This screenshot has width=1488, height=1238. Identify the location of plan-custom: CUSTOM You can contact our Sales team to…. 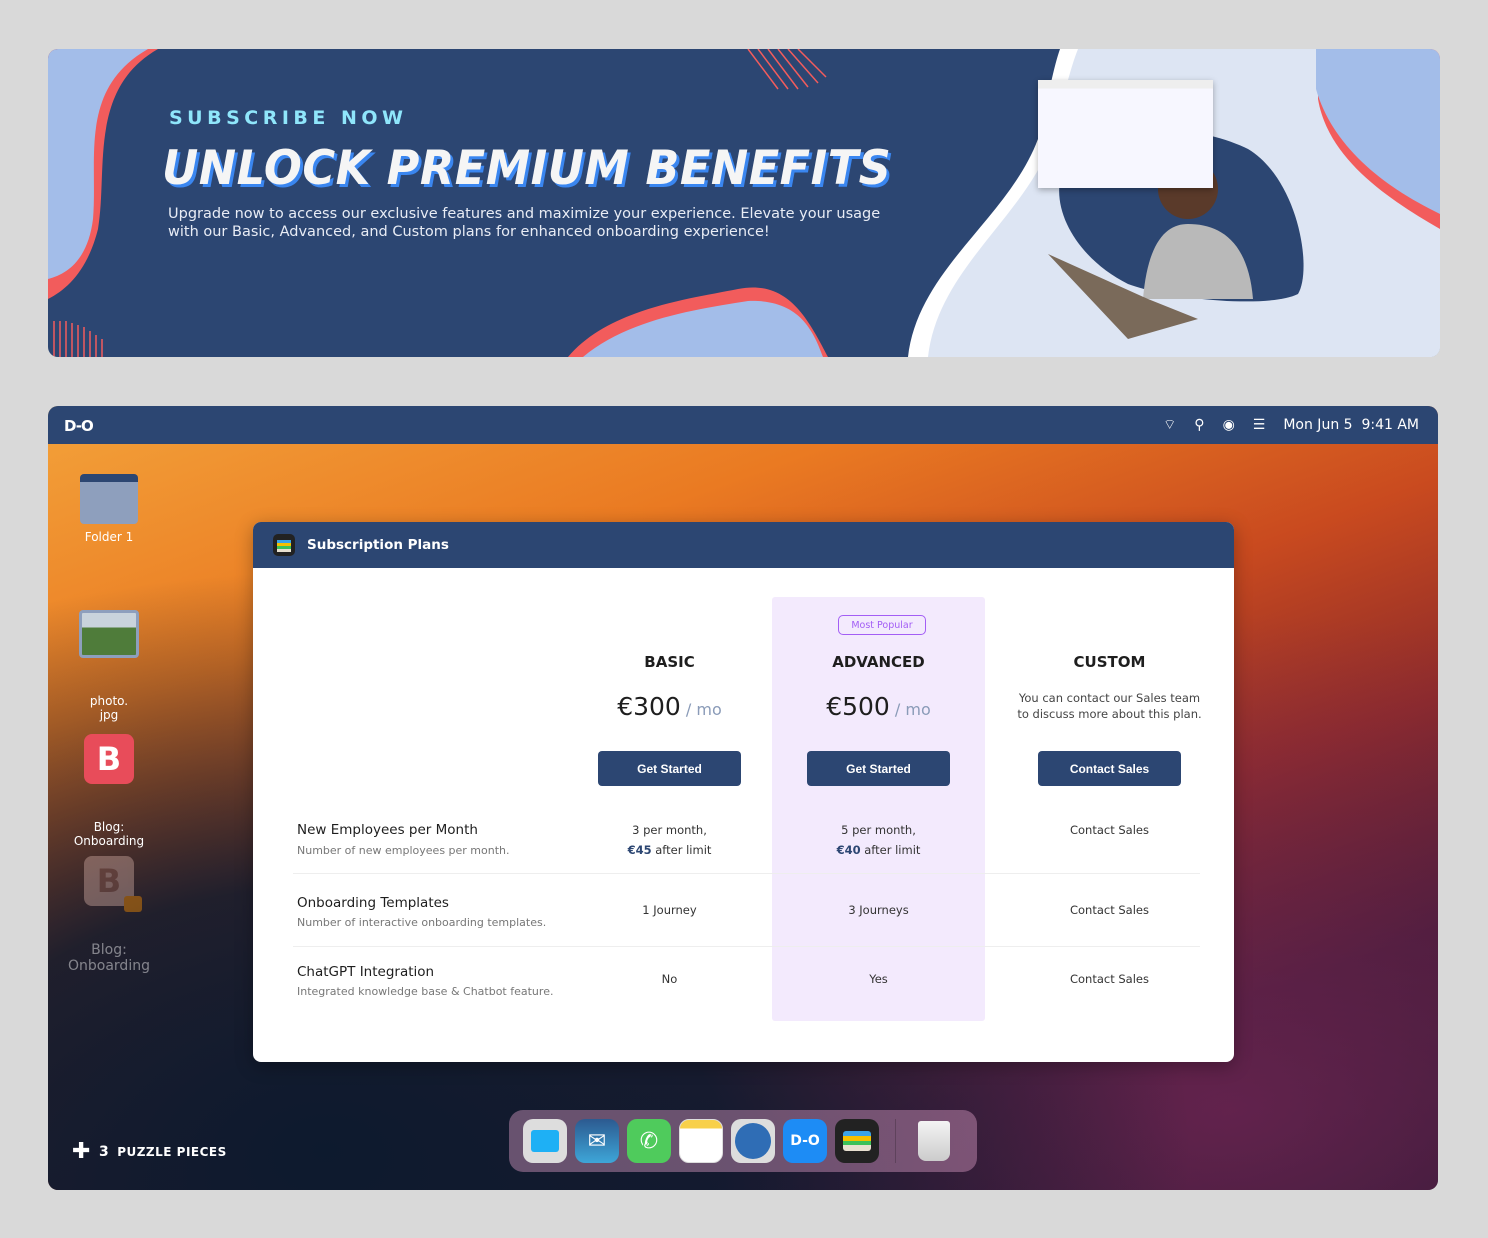
(1109, 672).